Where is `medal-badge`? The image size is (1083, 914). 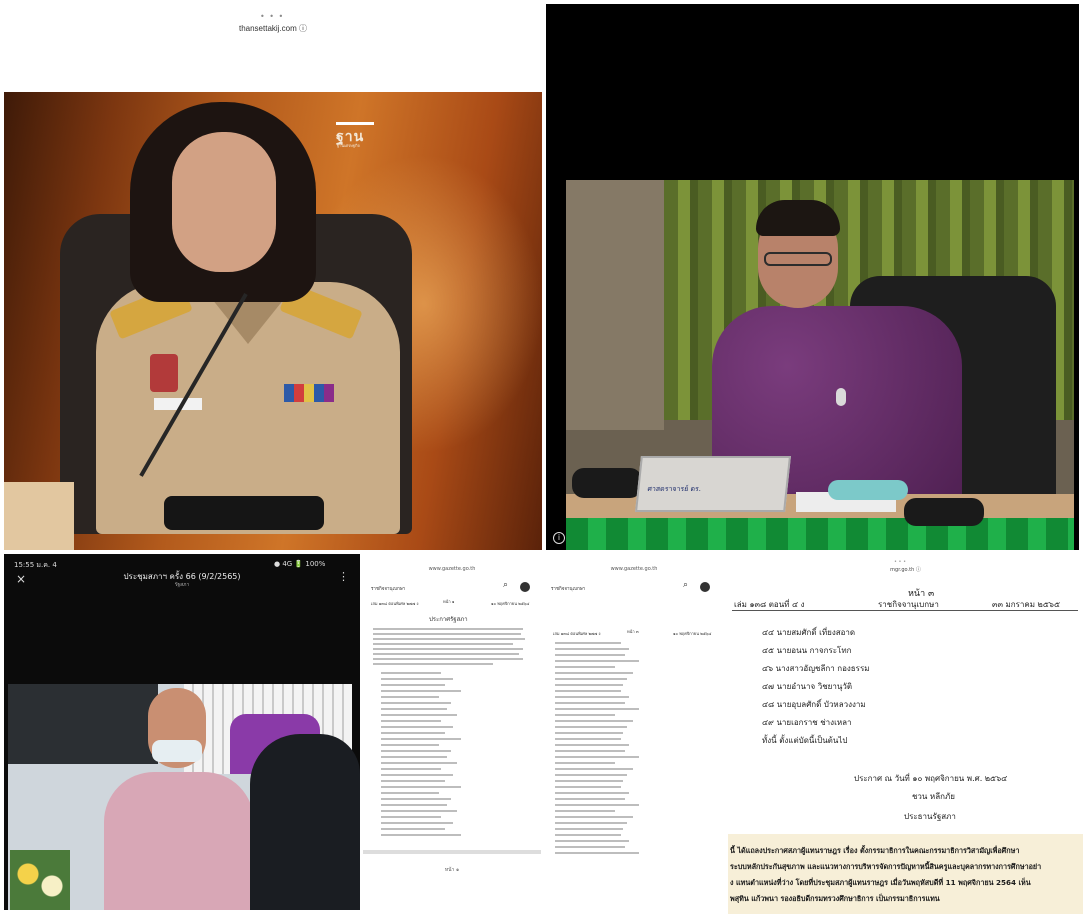
medal-badge is located at coordinates (164, 373).